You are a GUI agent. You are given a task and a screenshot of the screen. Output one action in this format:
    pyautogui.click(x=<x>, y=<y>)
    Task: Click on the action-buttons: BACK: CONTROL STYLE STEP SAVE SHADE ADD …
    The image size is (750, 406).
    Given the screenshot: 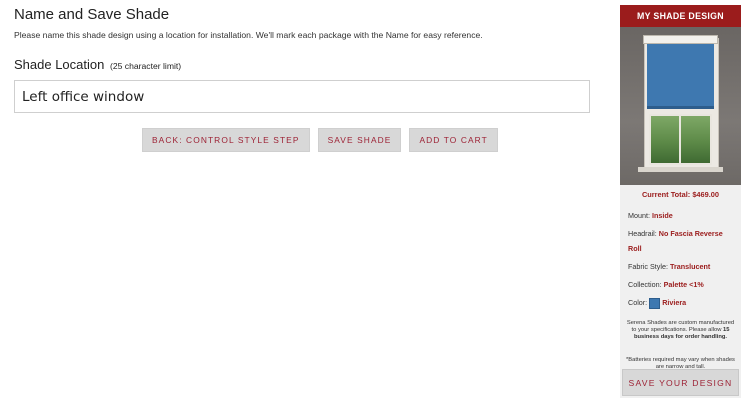 What is the action you would take?
    pyautogui.click(x=320, y=140)
    